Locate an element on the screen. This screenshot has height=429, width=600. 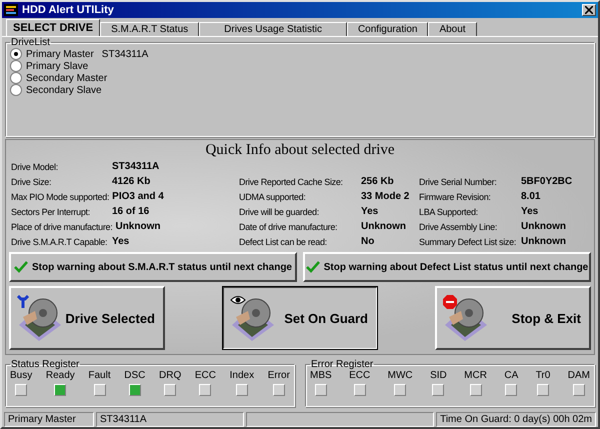
radio-label: Secondary Master is located at coordinates (67, 78).